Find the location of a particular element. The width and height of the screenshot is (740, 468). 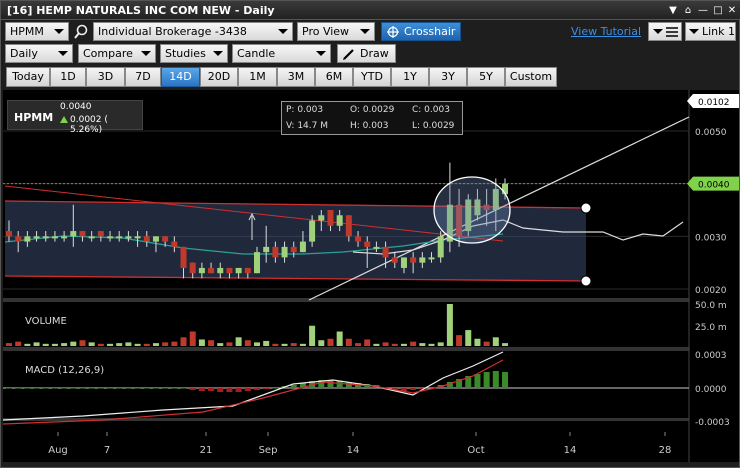

maximize-icon: □ is located at coordinates (718, 10).